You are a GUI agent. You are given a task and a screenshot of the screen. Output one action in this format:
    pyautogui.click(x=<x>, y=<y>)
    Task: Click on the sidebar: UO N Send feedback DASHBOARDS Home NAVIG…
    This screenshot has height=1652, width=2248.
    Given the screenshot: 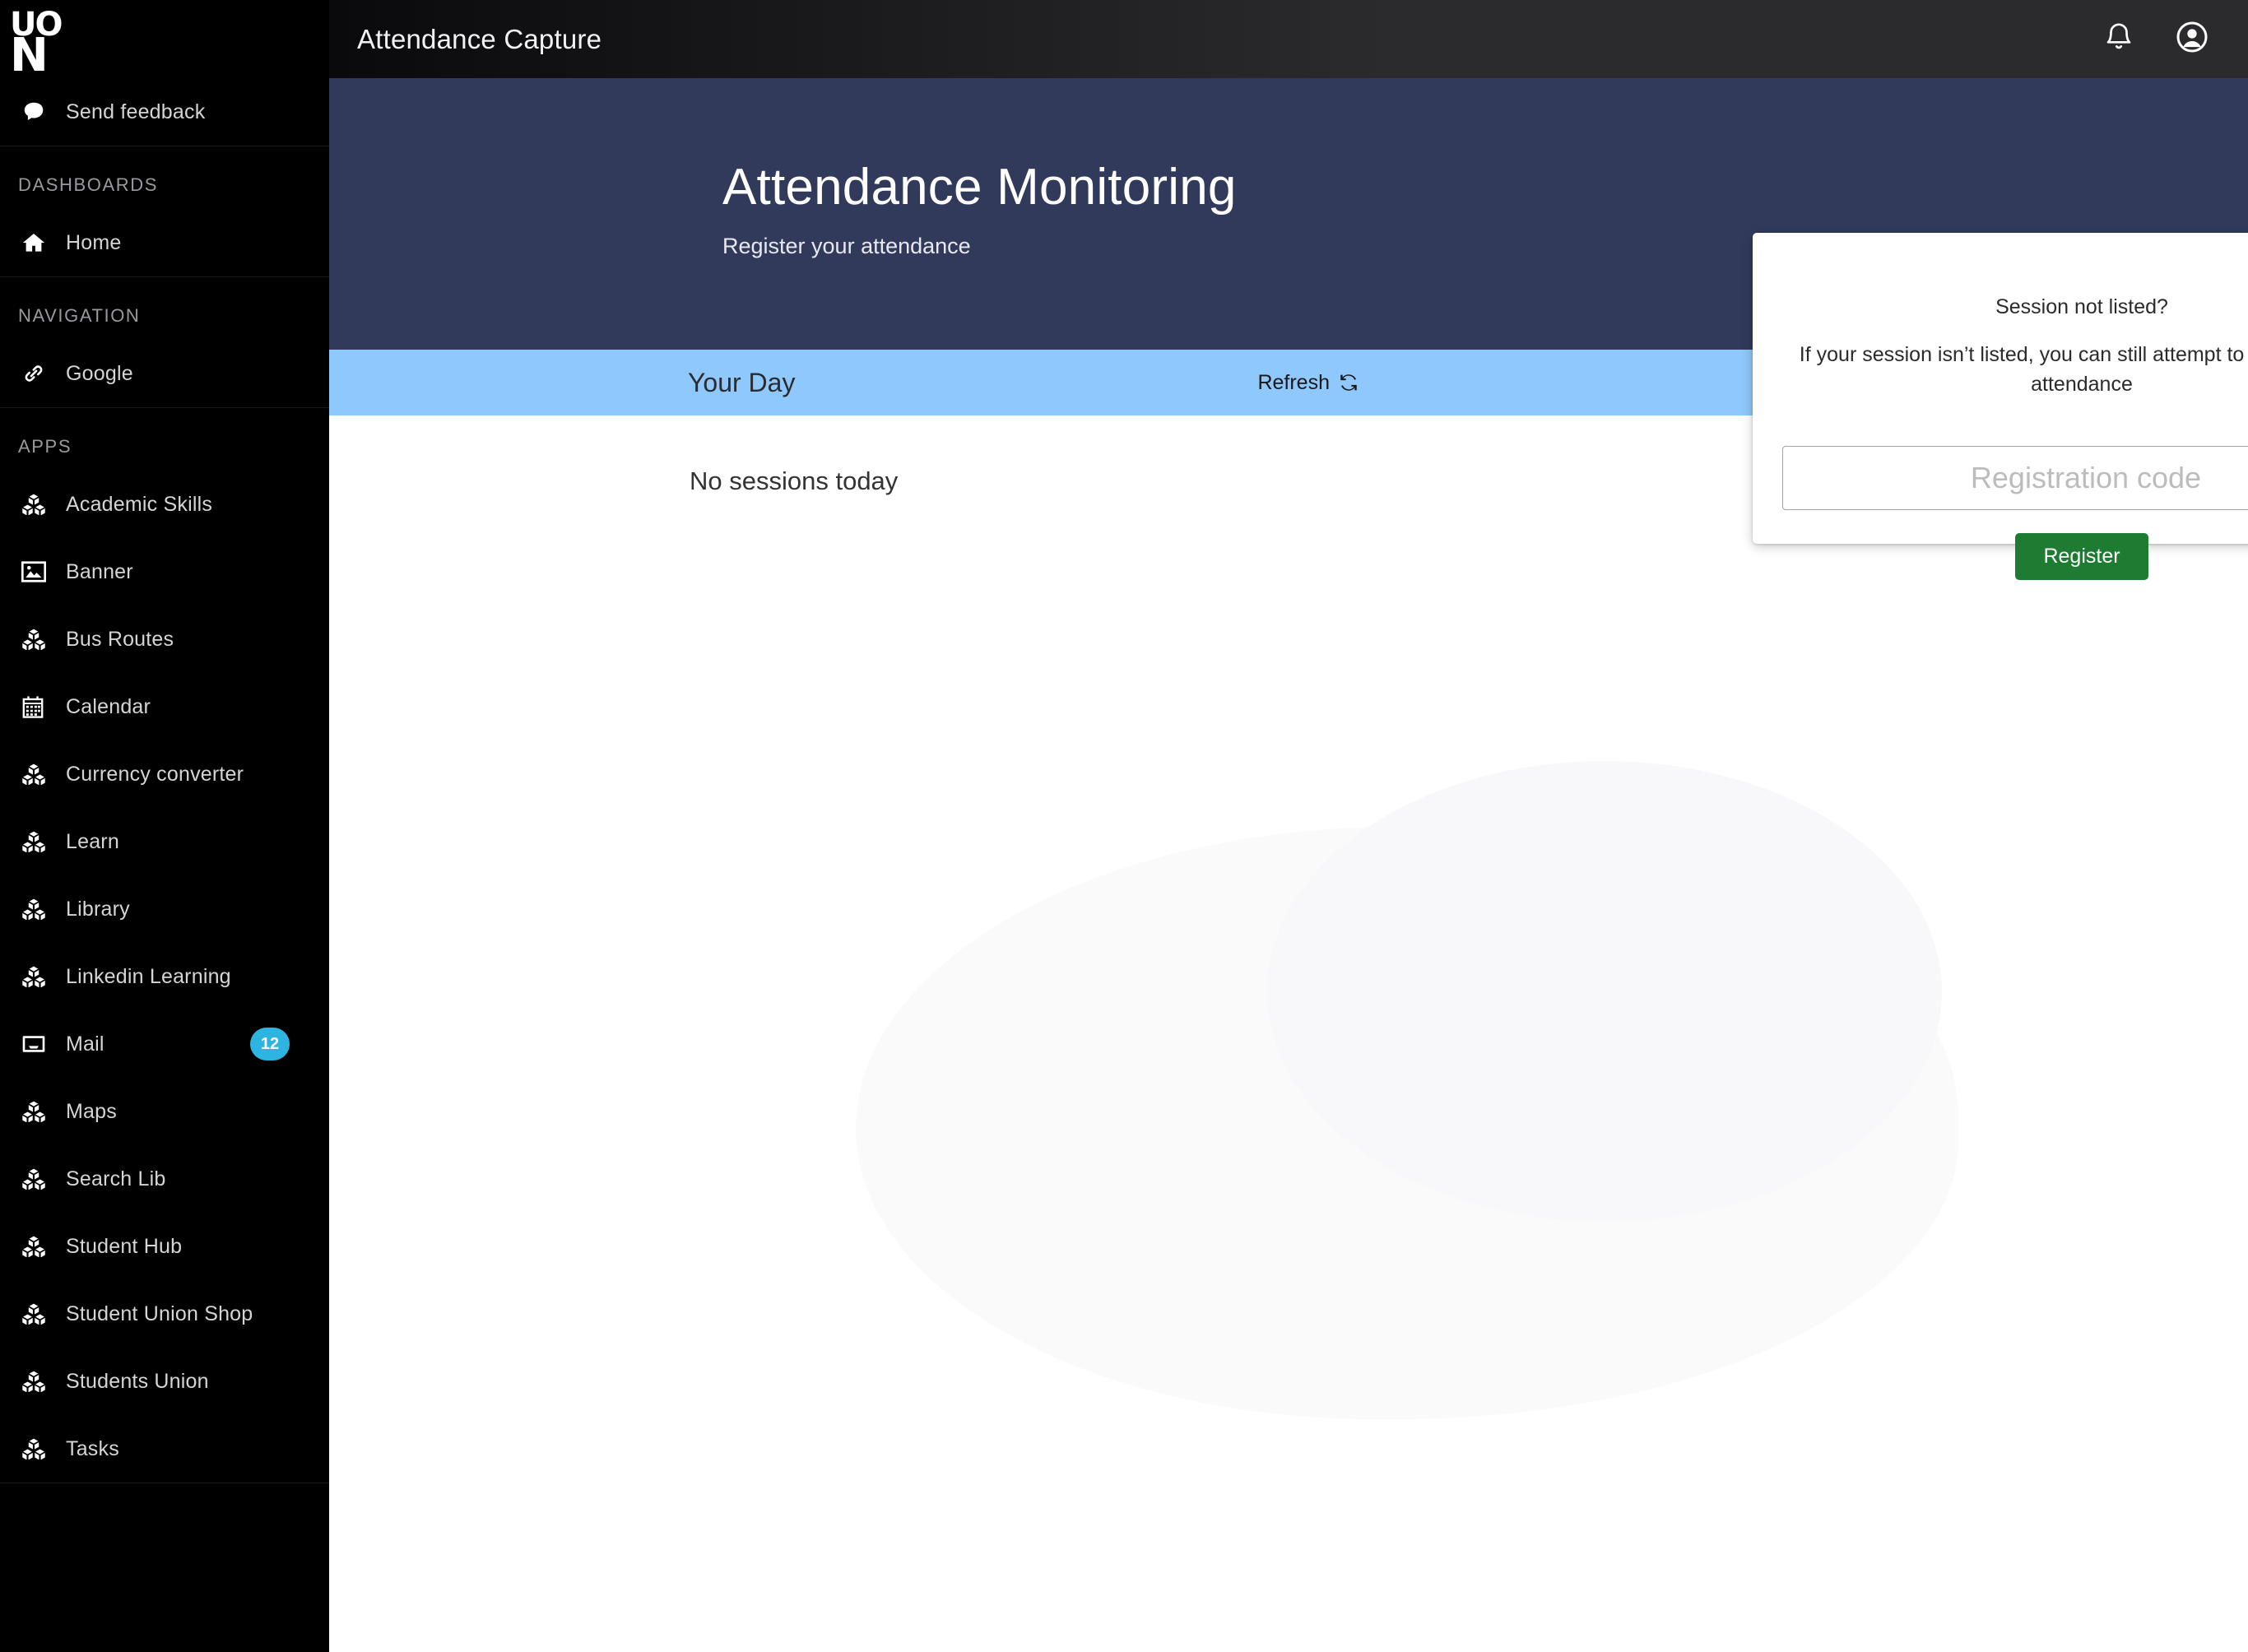 What is the action you would take?
    pyautogui.click(x=164, y=826)
    